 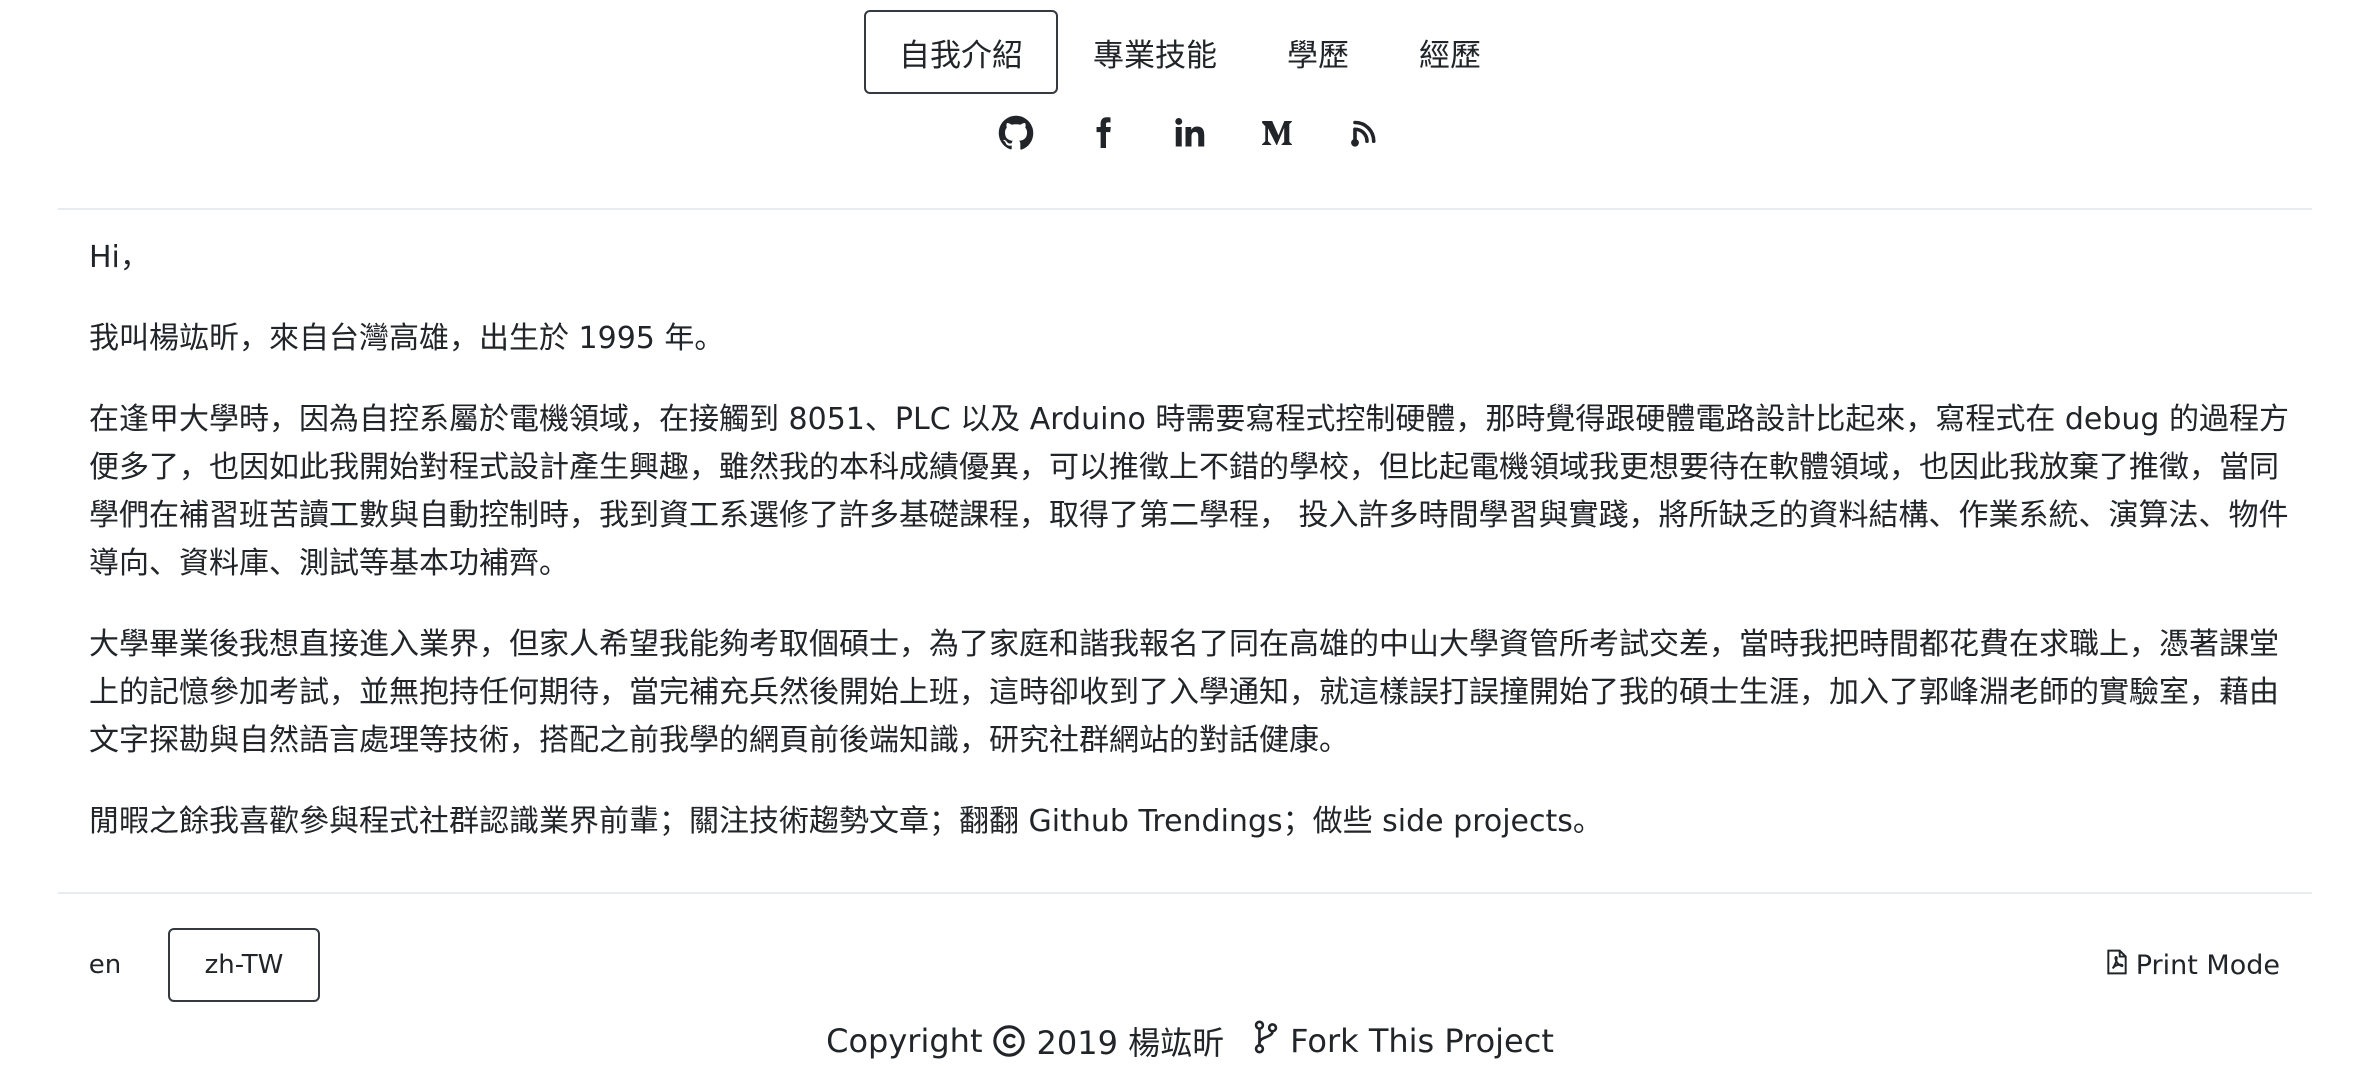 I want to click on print-mode-button: Print Mode, so click(x=2193, y=965).